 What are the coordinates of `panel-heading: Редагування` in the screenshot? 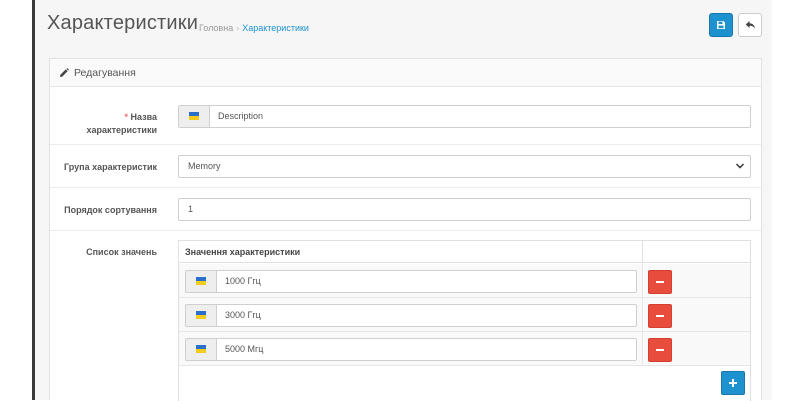 It's located at (405, 73).